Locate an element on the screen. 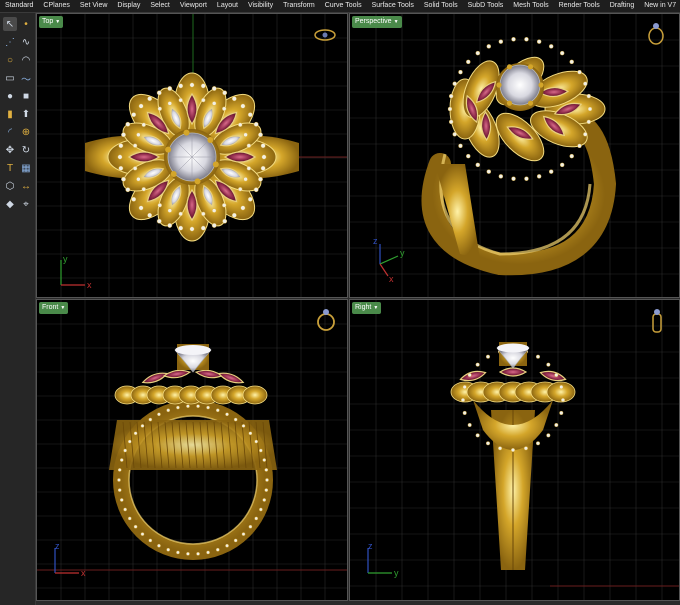  boolean-icon: ⊕ is located at coordinates (26, 132).